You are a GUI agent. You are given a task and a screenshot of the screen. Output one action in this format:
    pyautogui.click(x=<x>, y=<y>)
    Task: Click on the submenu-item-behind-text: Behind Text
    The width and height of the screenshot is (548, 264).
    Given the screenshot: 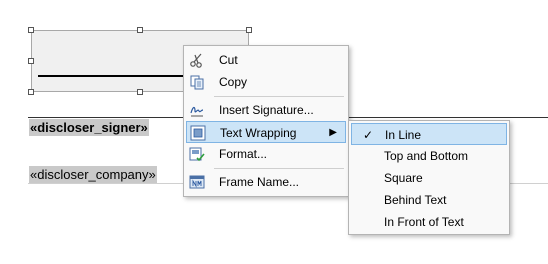 What is the action you would take?
    pyautogui.click(x=429, y=200)
    